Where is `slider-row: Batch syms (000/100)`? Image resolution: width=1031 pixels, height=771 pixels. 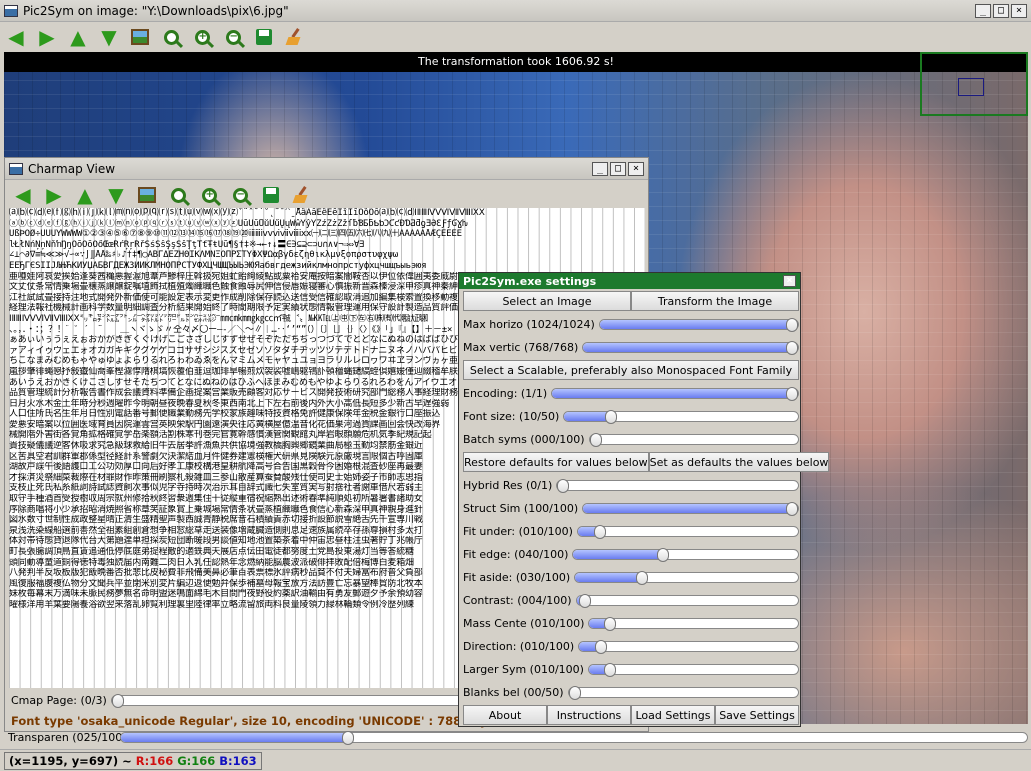 slider-row: Batch syms (000/100) is located at coordinates (631, 439).